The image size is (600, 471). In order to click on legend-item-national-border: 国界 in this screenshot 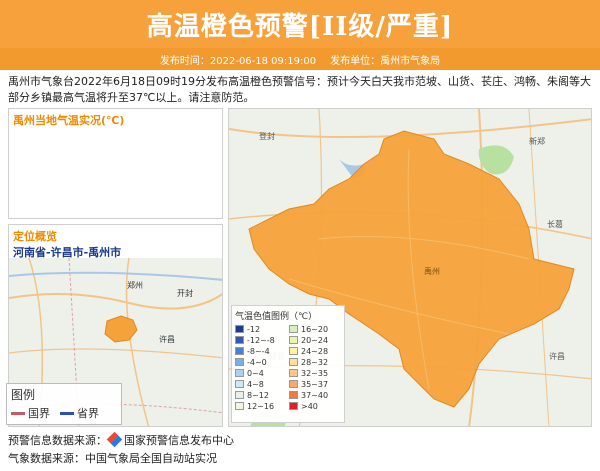, I will do `click(30, 413)`.